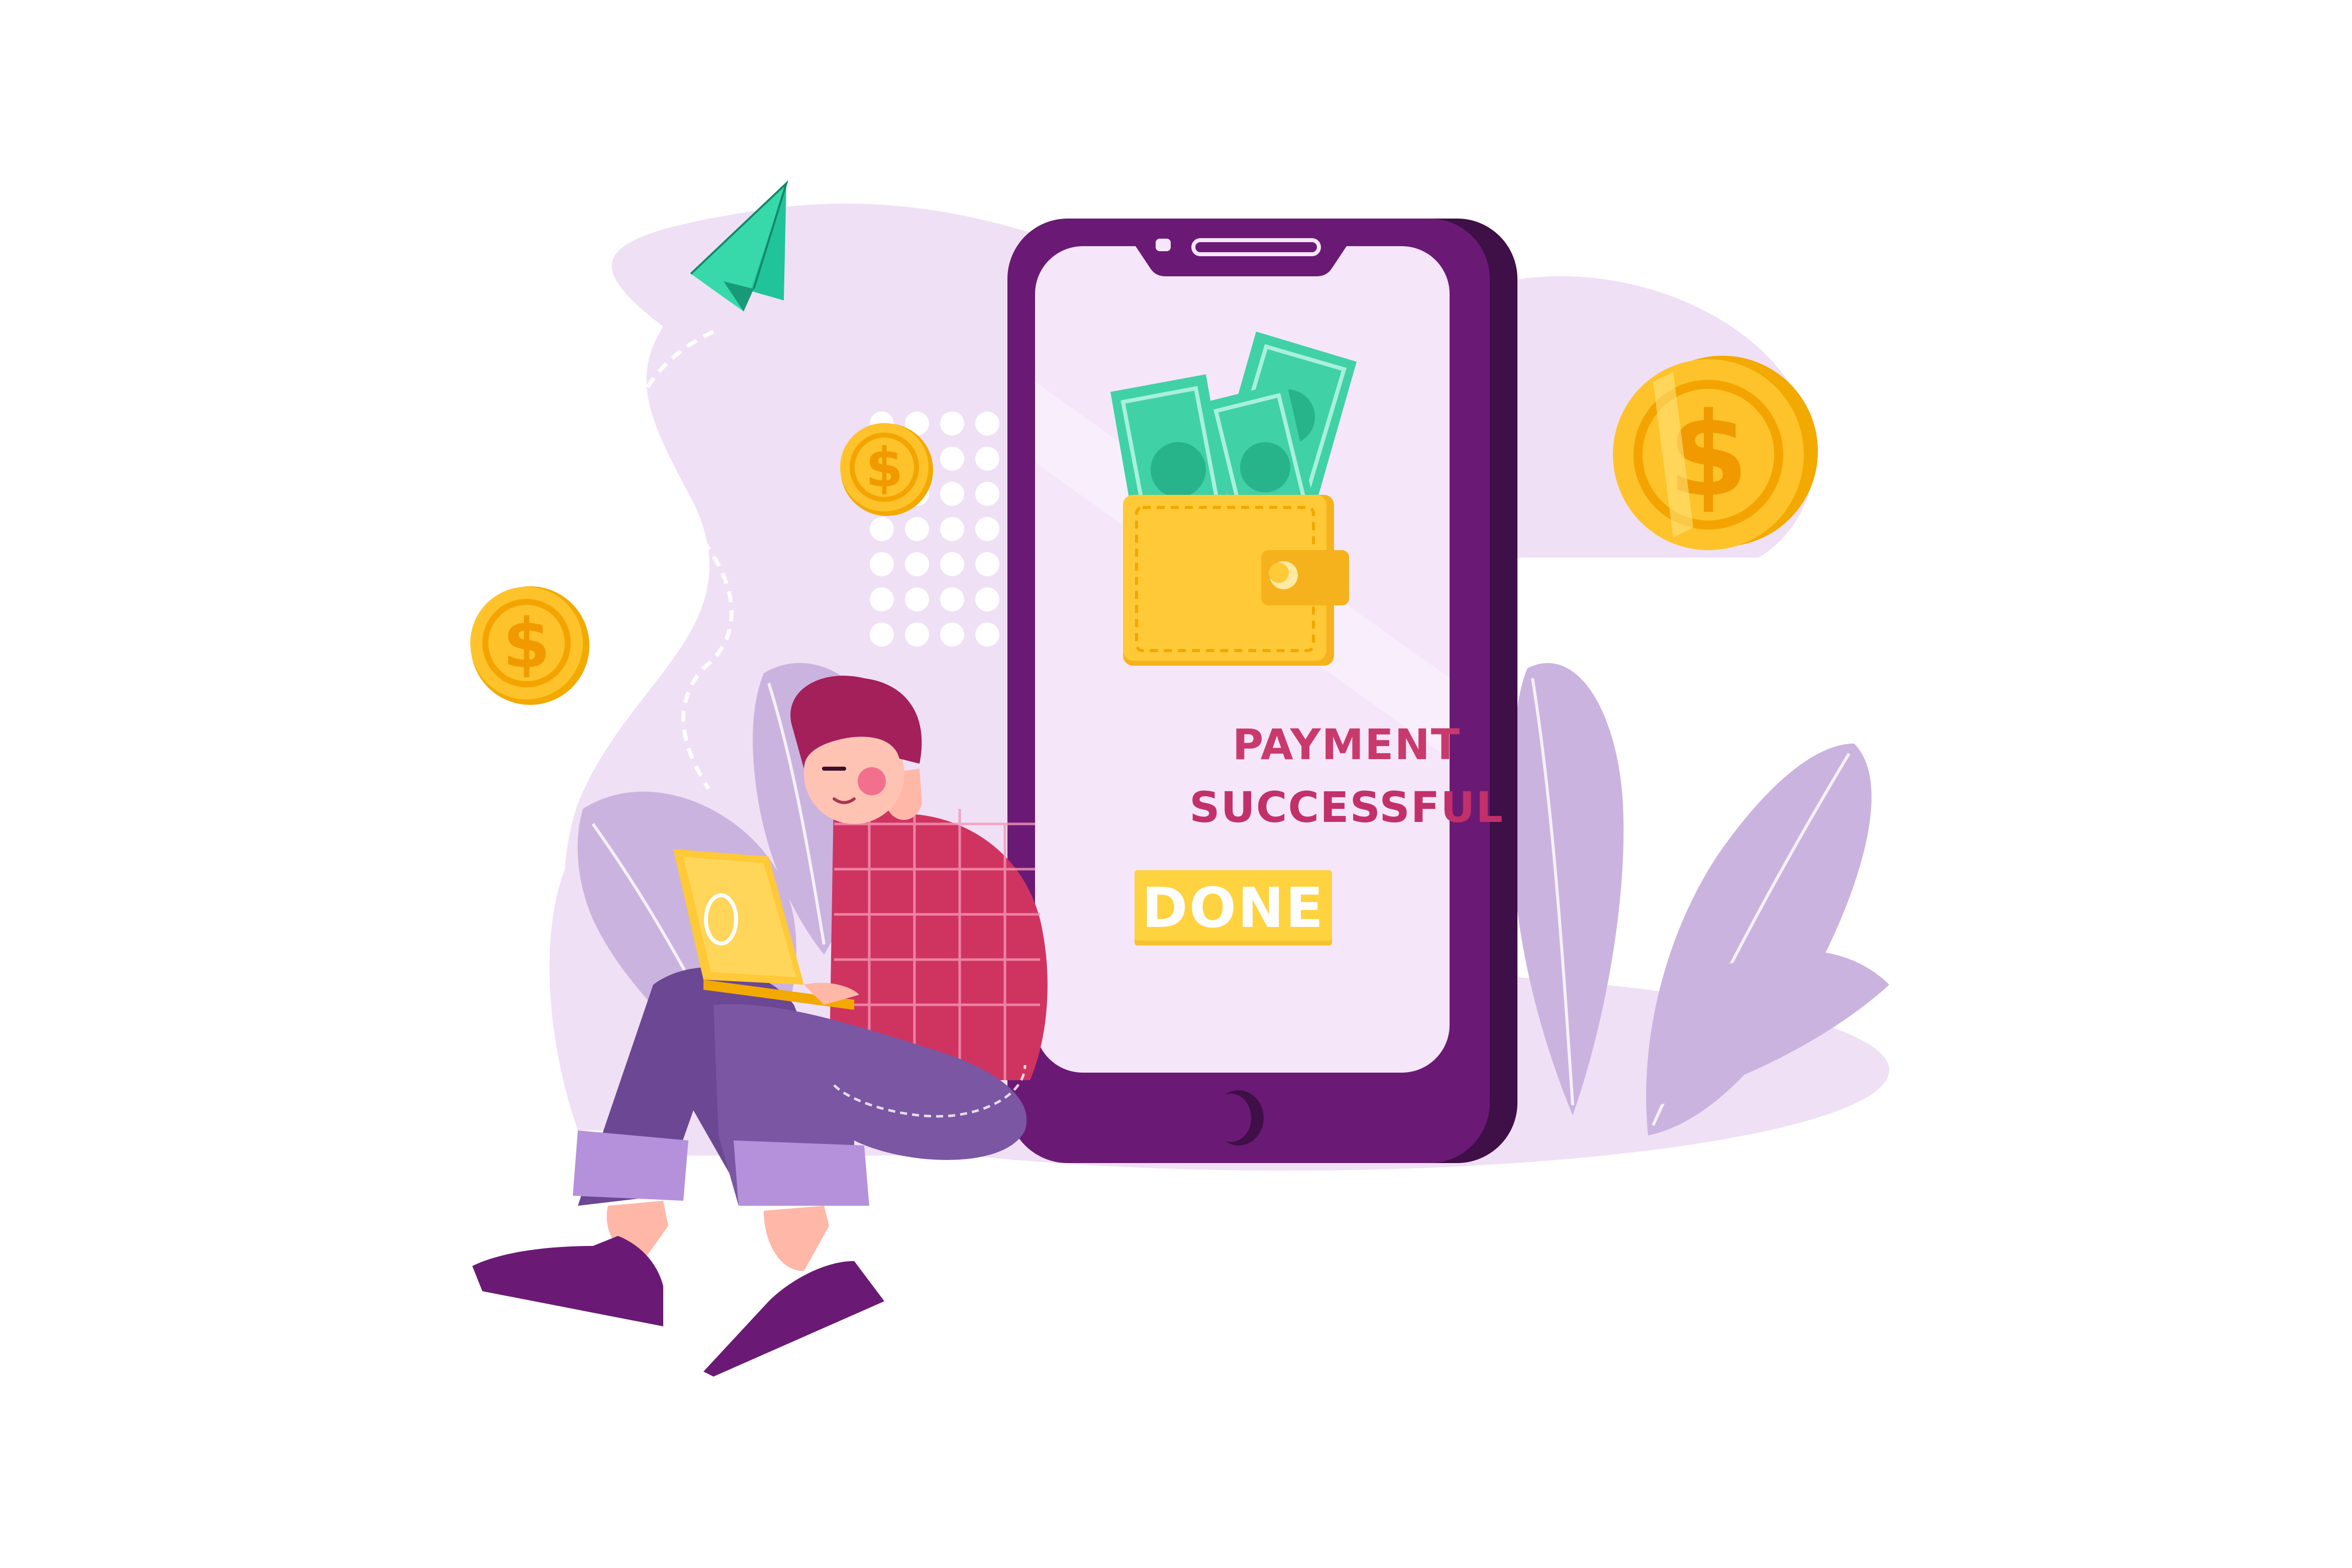 The height and width of the screenshot is (1568, 2352). Describe the element at coordinates (1234, 908) in the screenshot. I see `done-button: DONE` at that location.